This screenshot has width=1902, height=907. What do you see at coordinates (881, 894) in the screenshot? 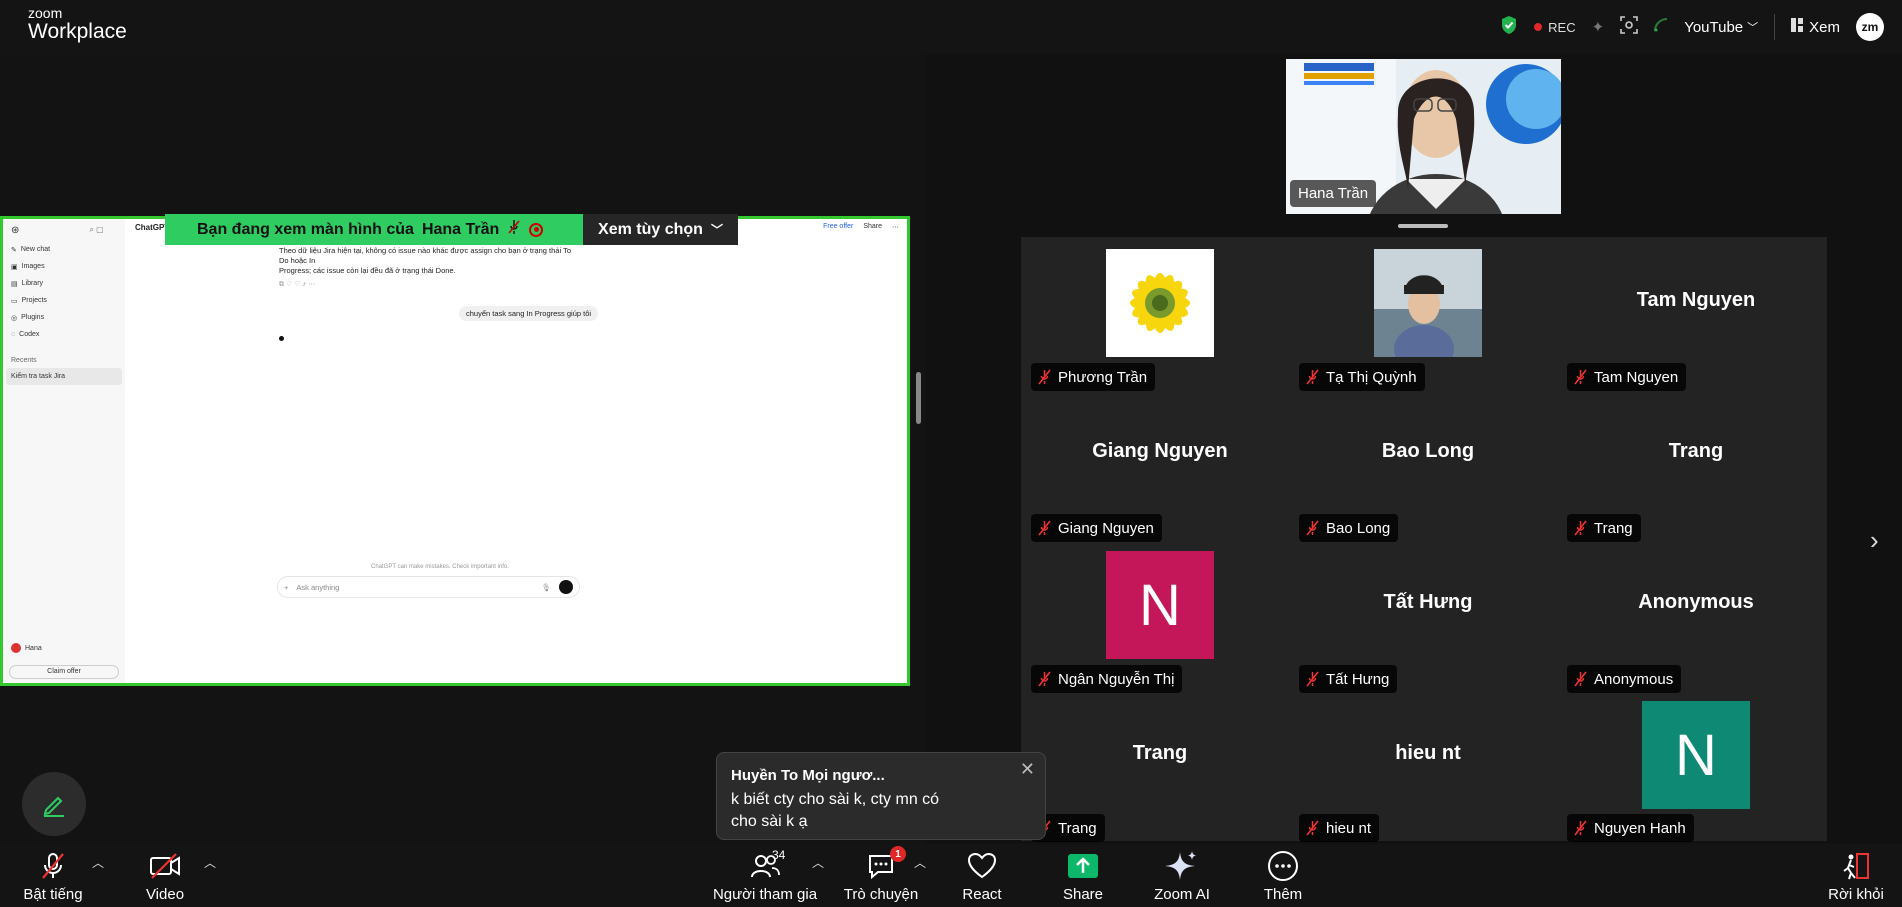
I see `chat-label: Trò chuyện` at bounding box center [881, 894].